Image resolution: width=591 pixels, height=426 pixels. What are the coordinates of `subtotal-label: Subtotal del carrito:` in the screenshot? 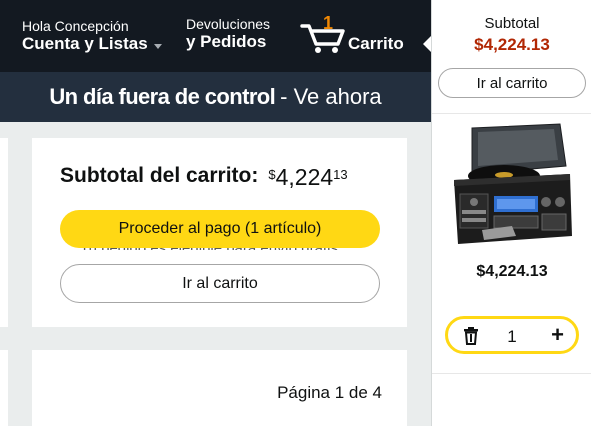 It's located at (159, 175).